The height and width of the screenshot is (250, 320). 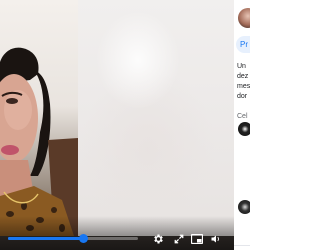 What do you see at coordinates (242, 116) in the screenshot?
I see `comment-caption: Cel` at bounding box center [242, 116].